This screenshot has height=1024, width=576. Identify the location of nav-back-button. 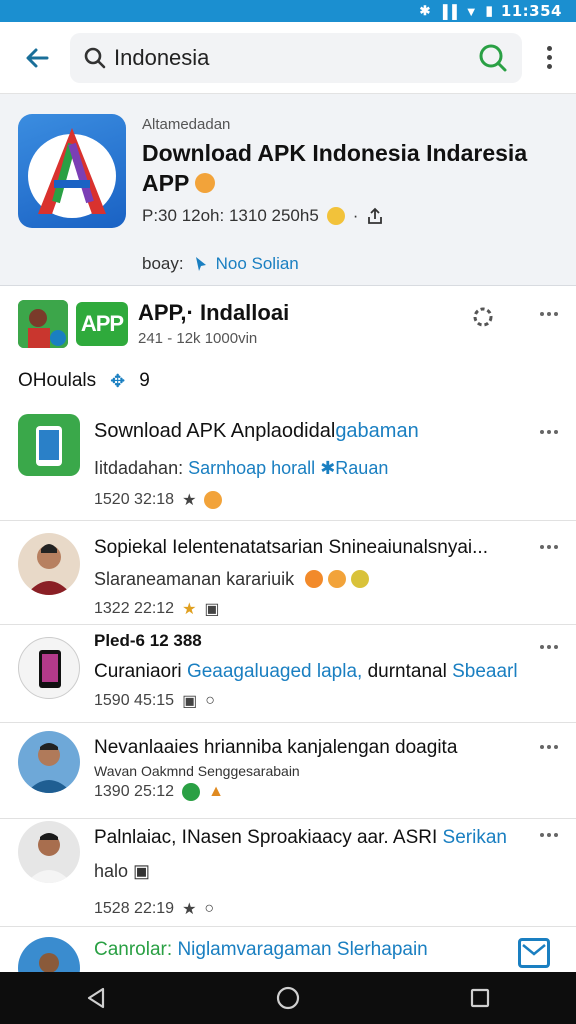
(96, 998).